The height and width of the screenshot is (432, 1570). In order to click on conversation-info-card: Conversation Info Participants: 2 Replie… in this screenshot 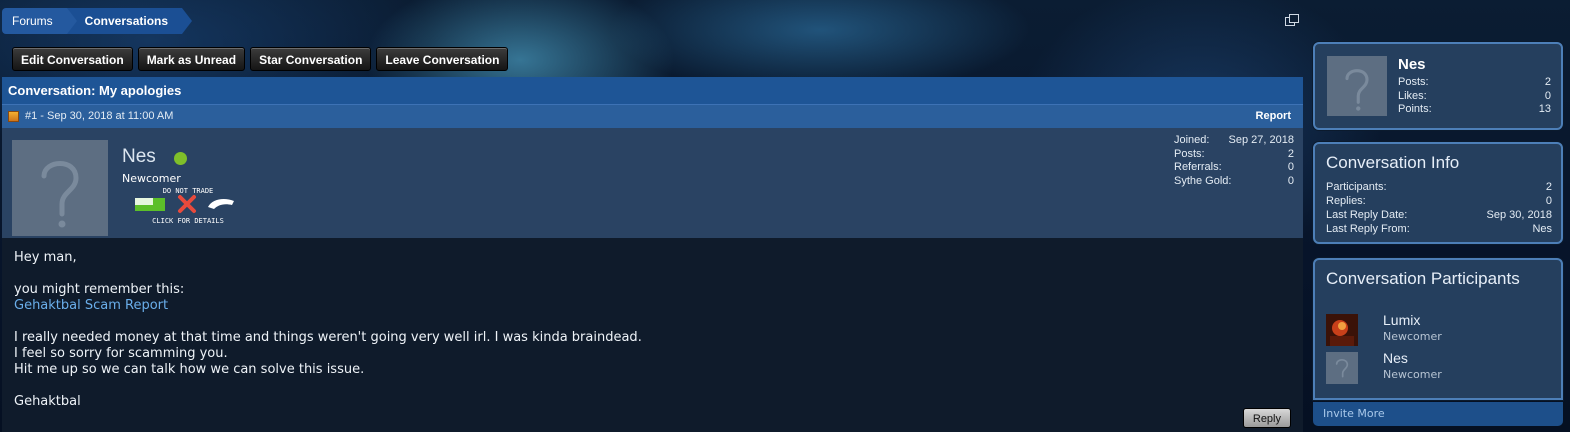, I will do `click(1438, 193)`.